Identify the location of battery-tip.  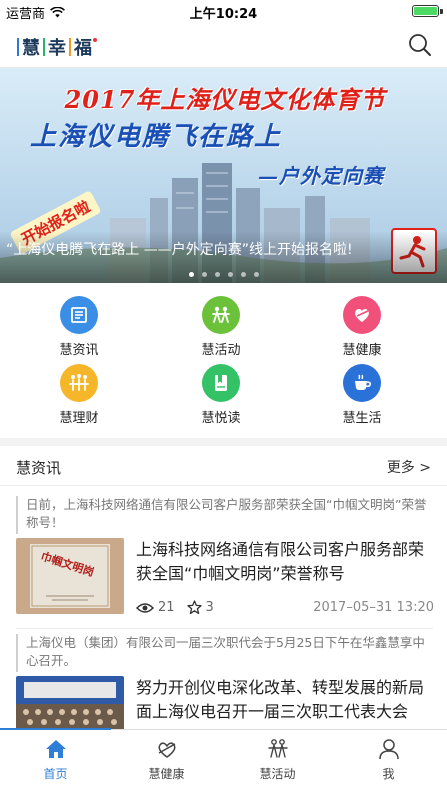
(441, 11).